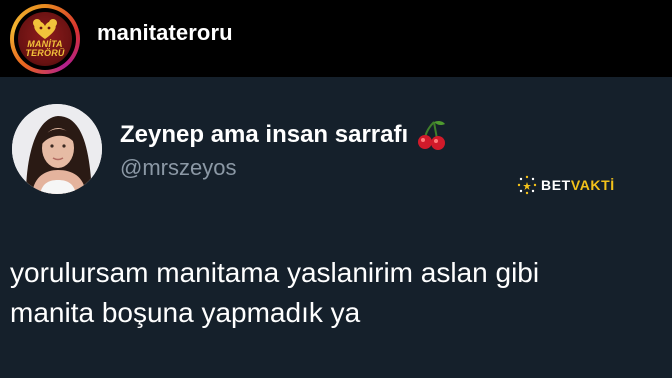 This screenshot has width=672, height=378. Describe the element at coordinates (185, 312) in the screenshot. I see `tweet-text-line: manita boşuna yapmadık ya` at that location.